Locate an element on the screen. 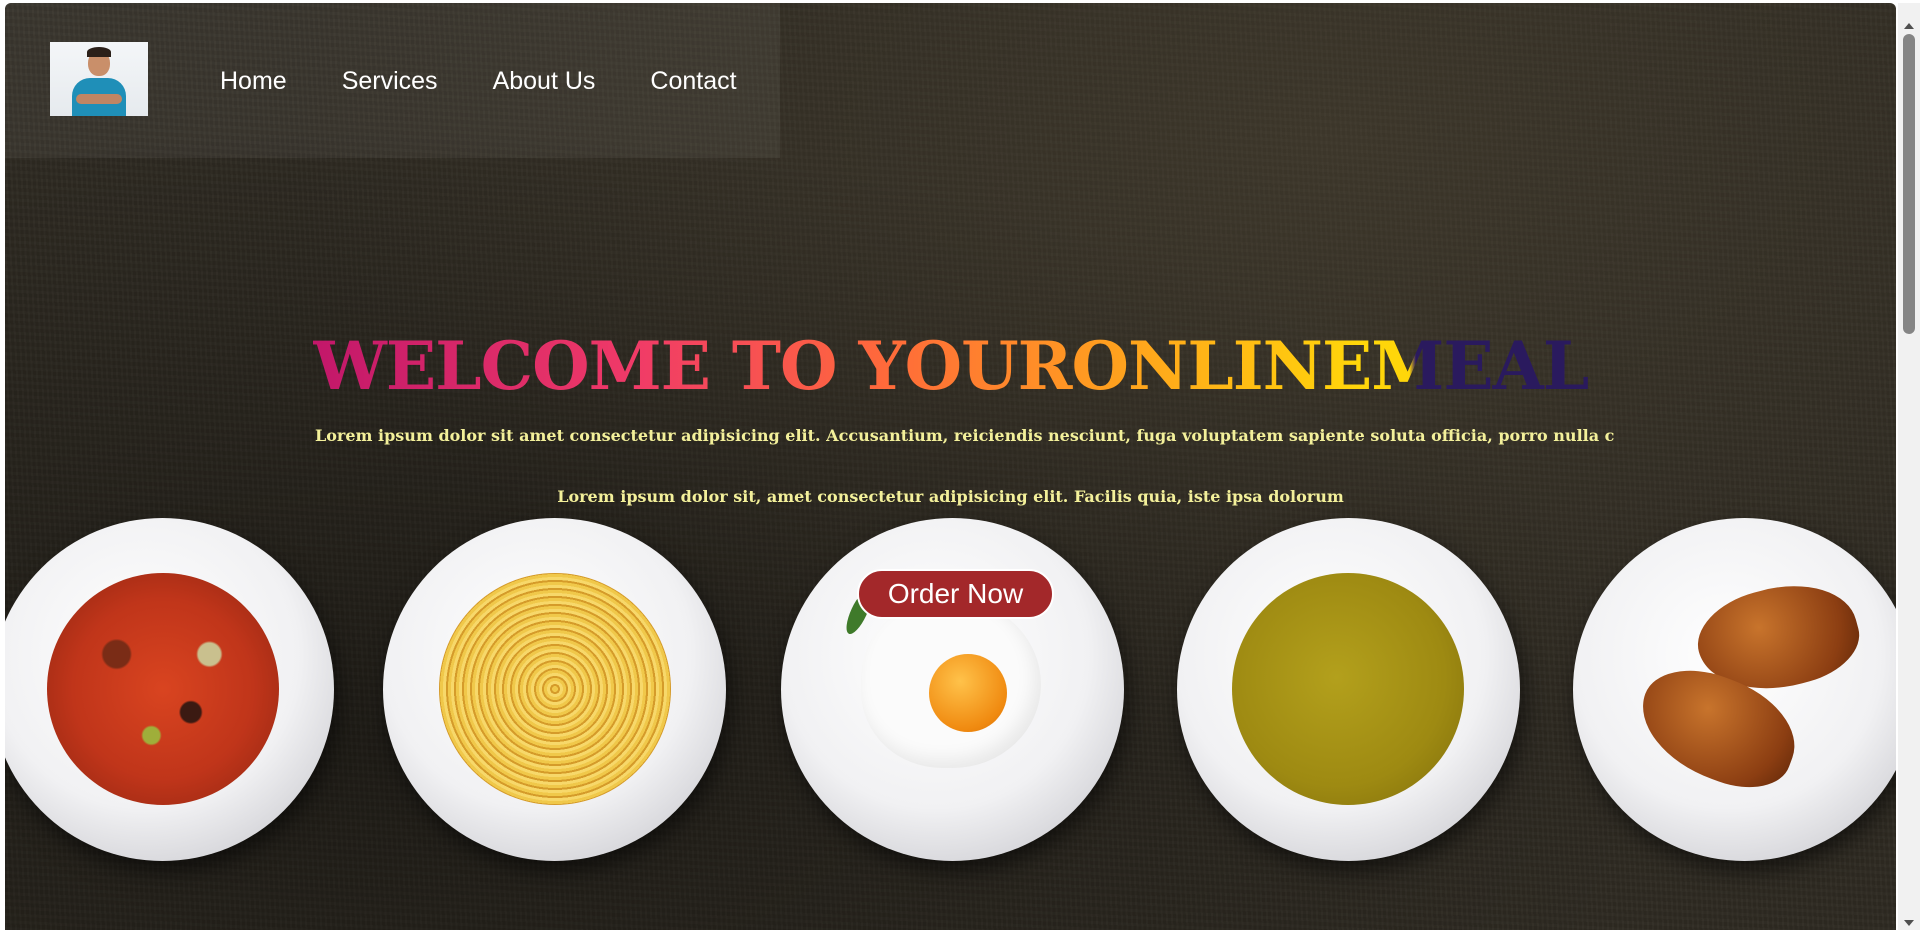 The image size is (1920, 930). navbar: Home Services About Us Contact is located at coordinates (392, 80).